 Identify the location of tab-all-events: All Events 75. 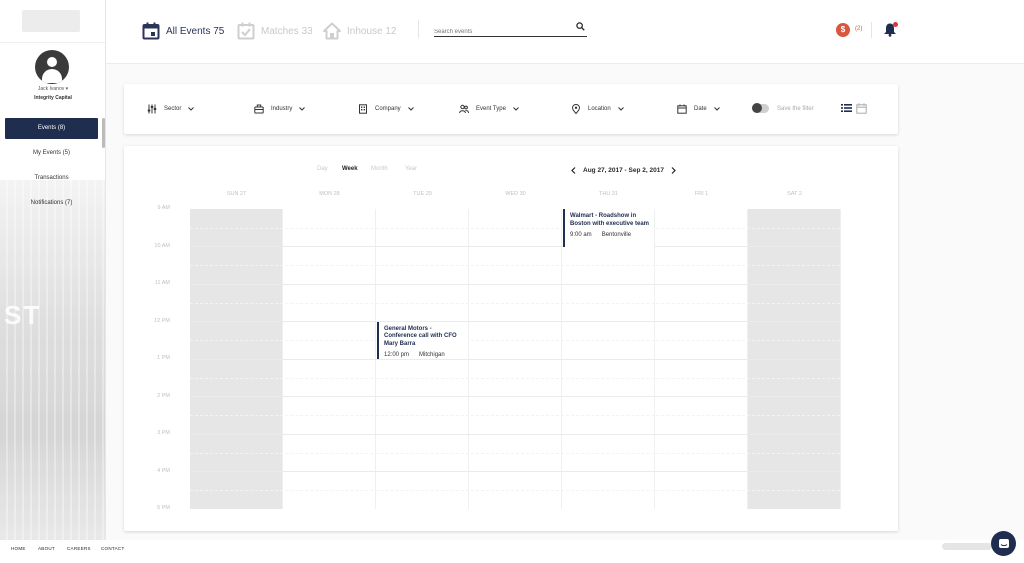
(183, 31).